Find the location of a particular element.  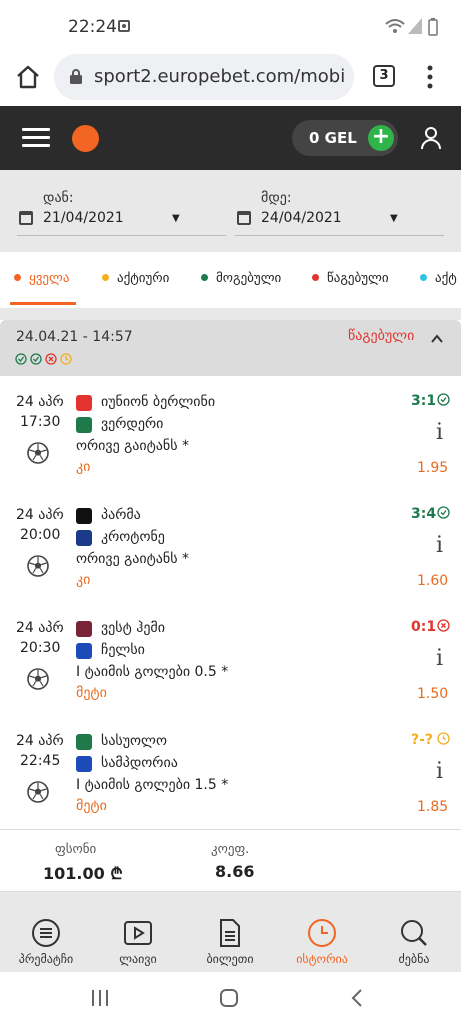

status-tabs: ყველა აქტიური მოგებული წაგებული აქტ is located at coordinates (230, 280).